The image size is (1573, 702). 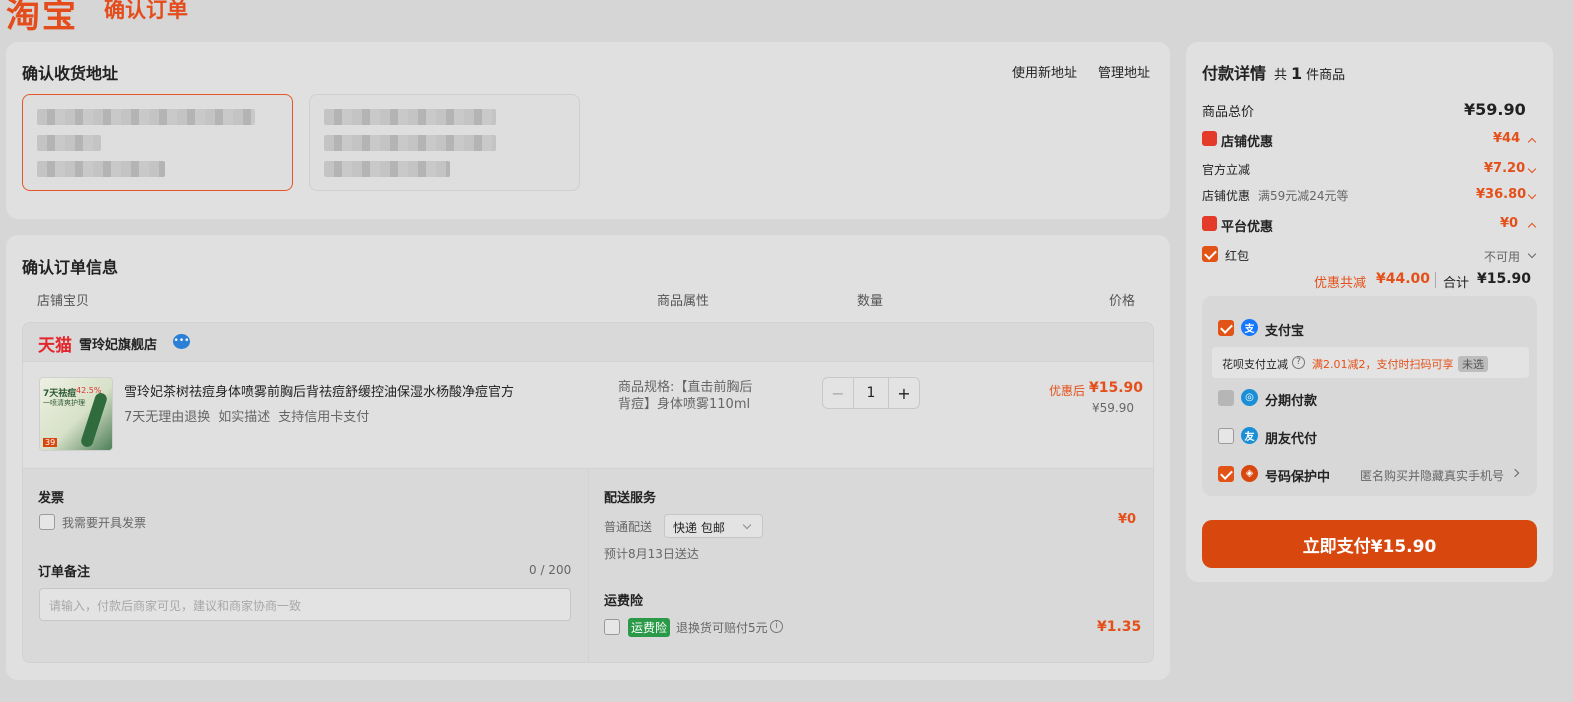 I want to click on insurance-desc: 退换货可赔付5元, so click(x=722, y=628).